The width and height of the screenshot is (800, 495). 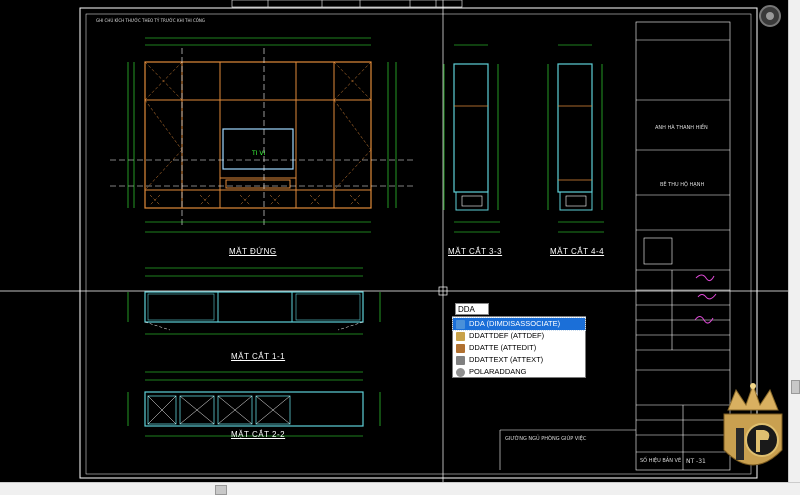 I want to click on polaraddang-icon, so click(x=460, y=372).